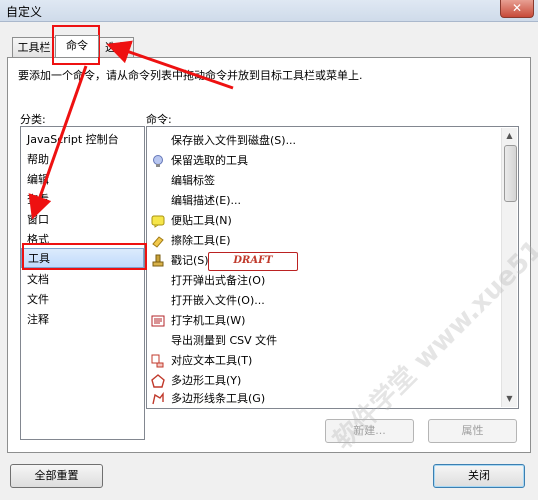 Image resolution: width=538 pixels, height=500 pixels. What do you see at coordinates (170, 65) in the screenshot?
I see `annotation-arrow-to-tab` at bounding box center [170, 65].